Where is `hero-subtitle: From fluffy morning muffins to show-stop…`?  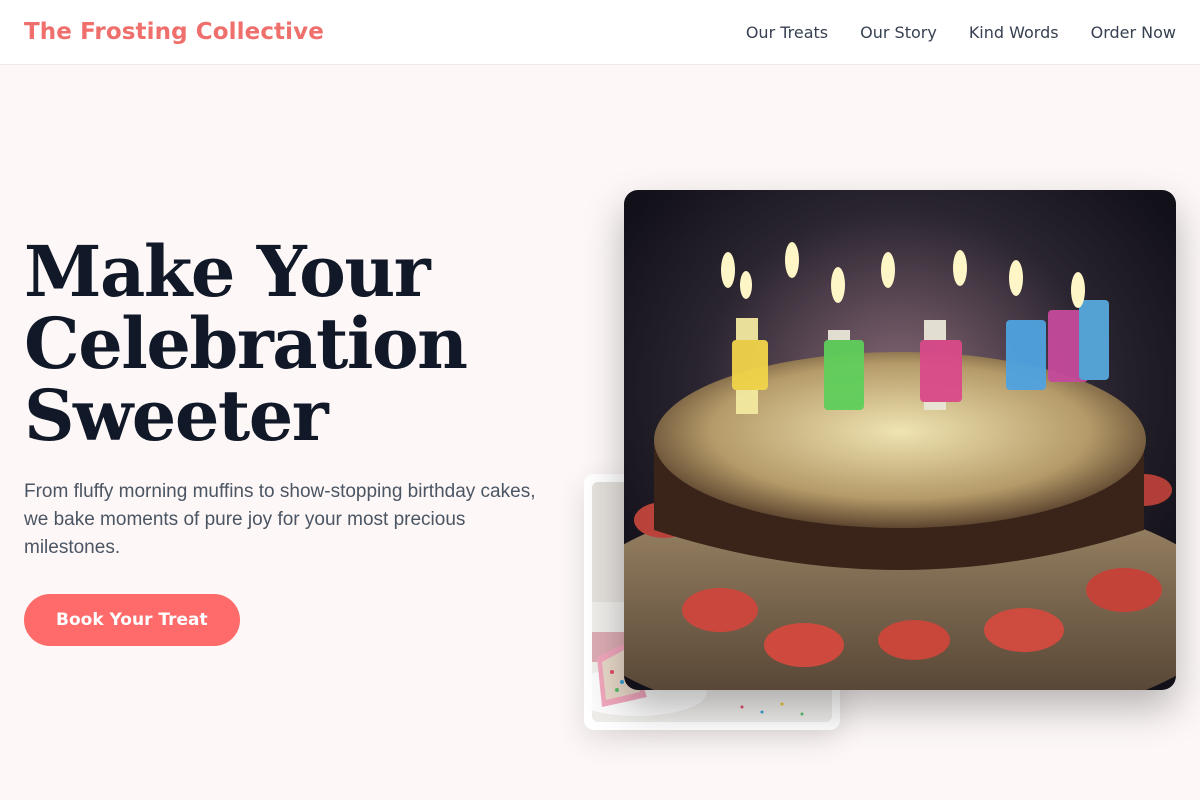
hero-subtitle: From fluffy morning muffins to show-stop… is located at coordinates (280, 519).